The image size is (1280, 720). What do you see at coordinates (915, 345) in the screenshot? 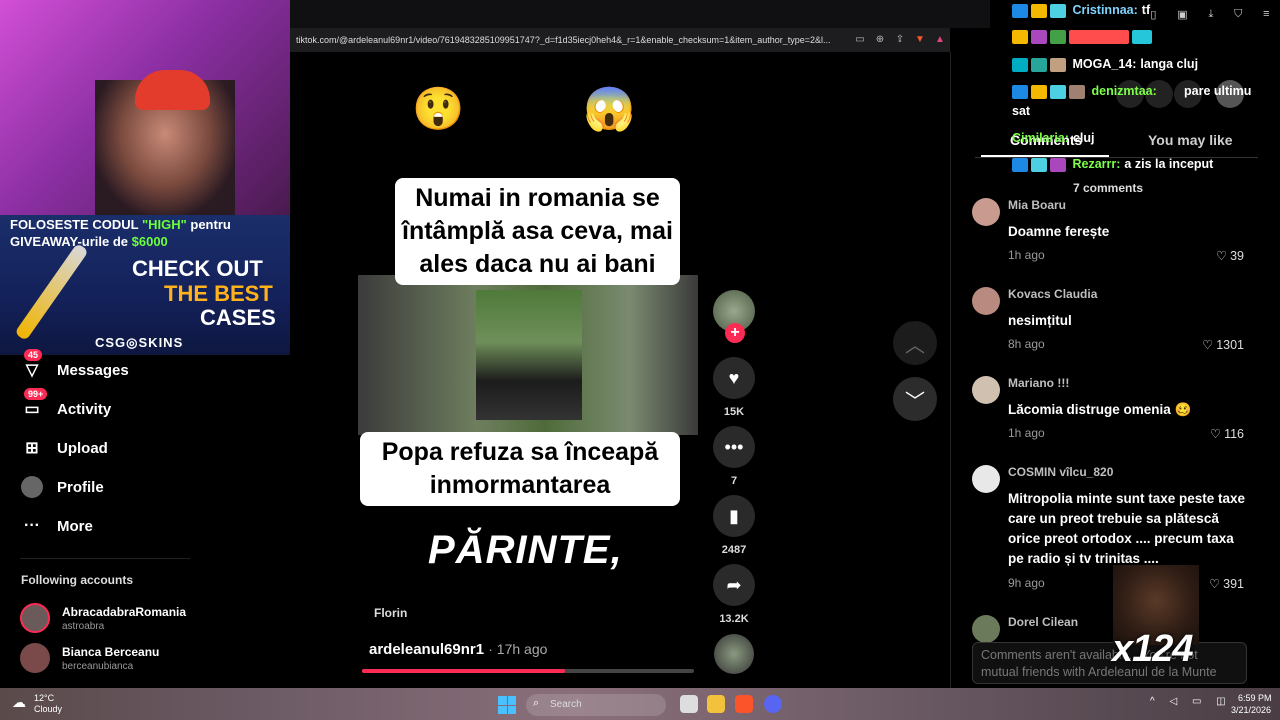
I see `chevron-up-icon: ︿` at bounding box center [915, 345].